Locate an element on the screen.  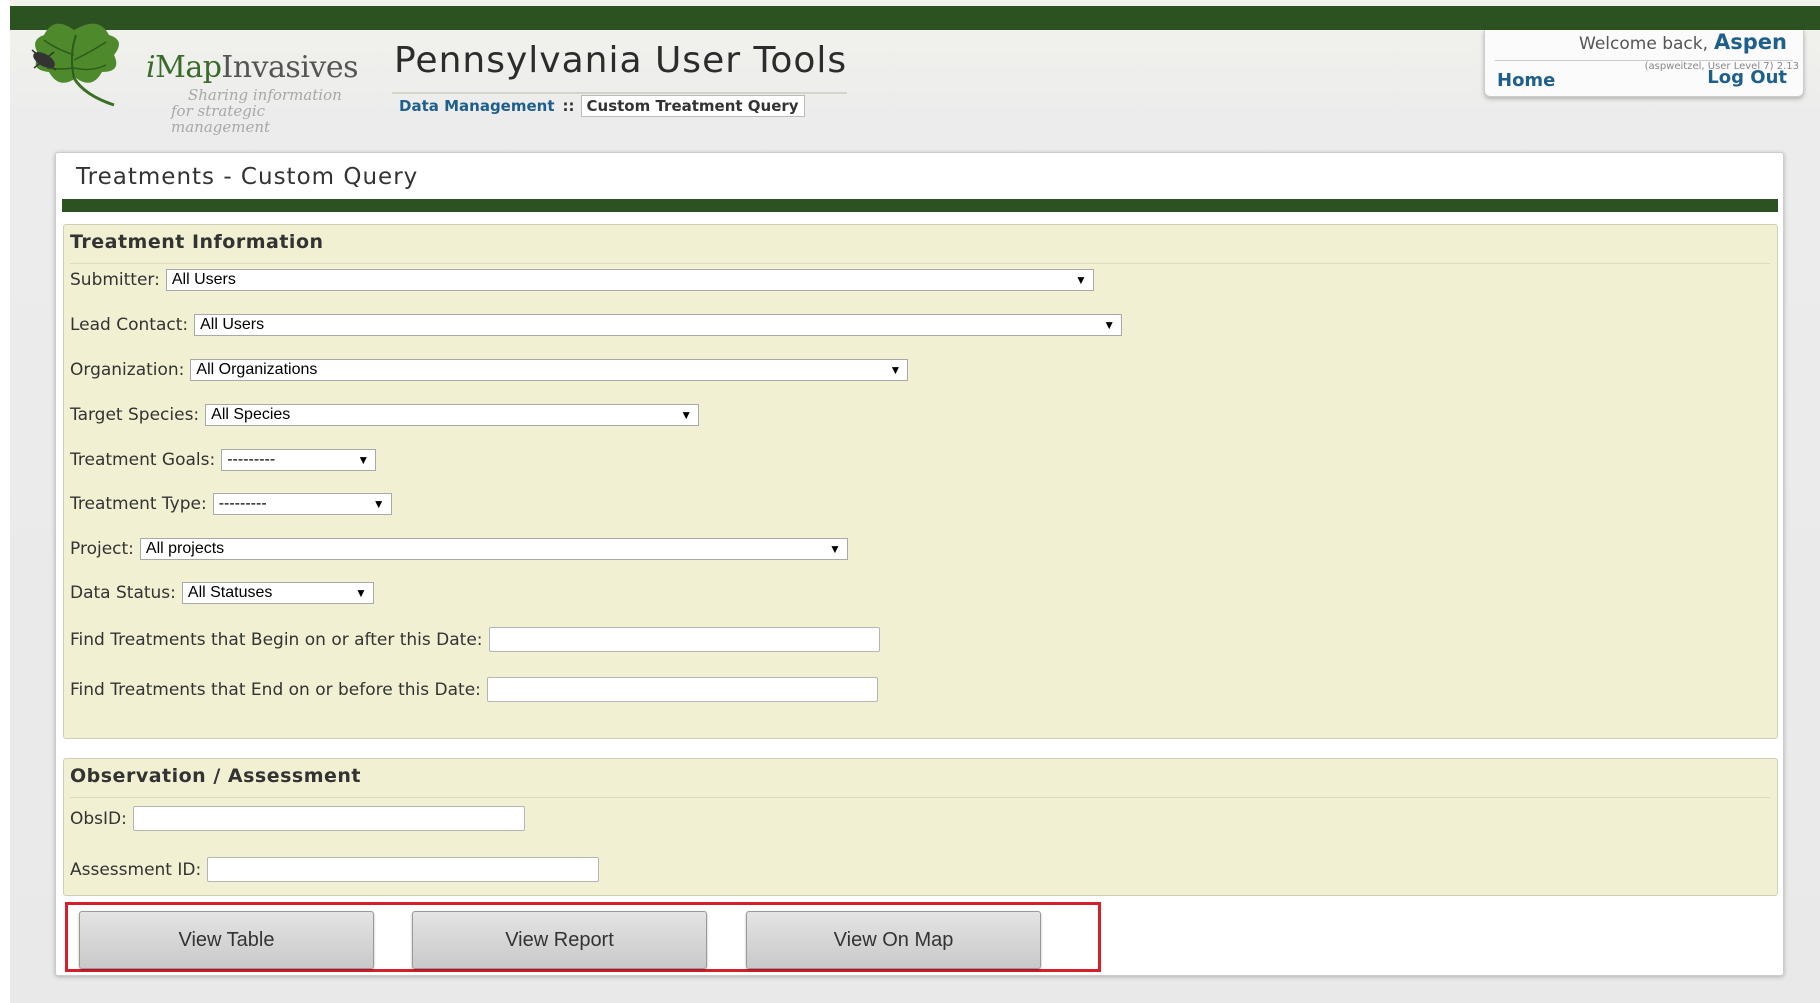
welcome-message: Welcome back, Aspen is located at coordinates (1683, 42).